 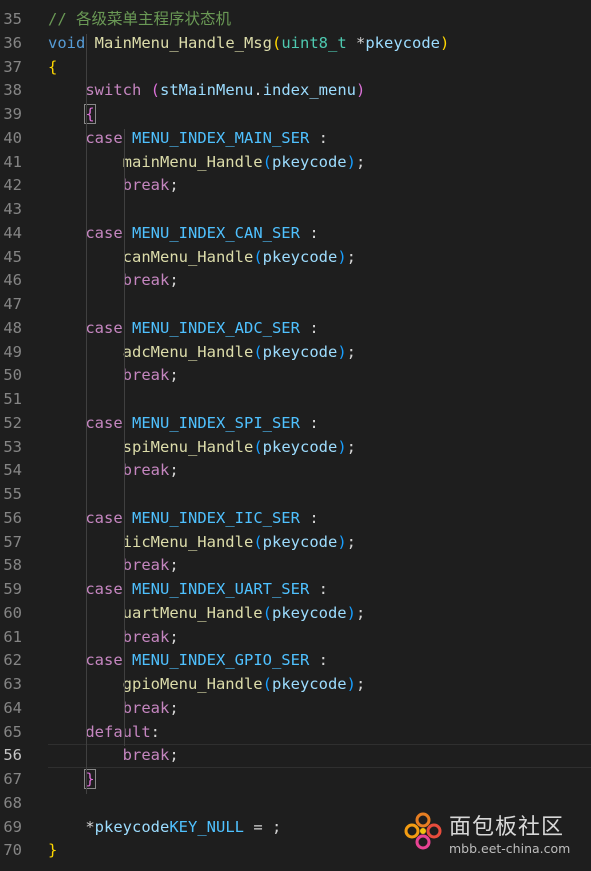 What do you see at coordinates (295, 186) in the screenshot?
I see `code-line: 42 break;` at bounding box center [295, 186].